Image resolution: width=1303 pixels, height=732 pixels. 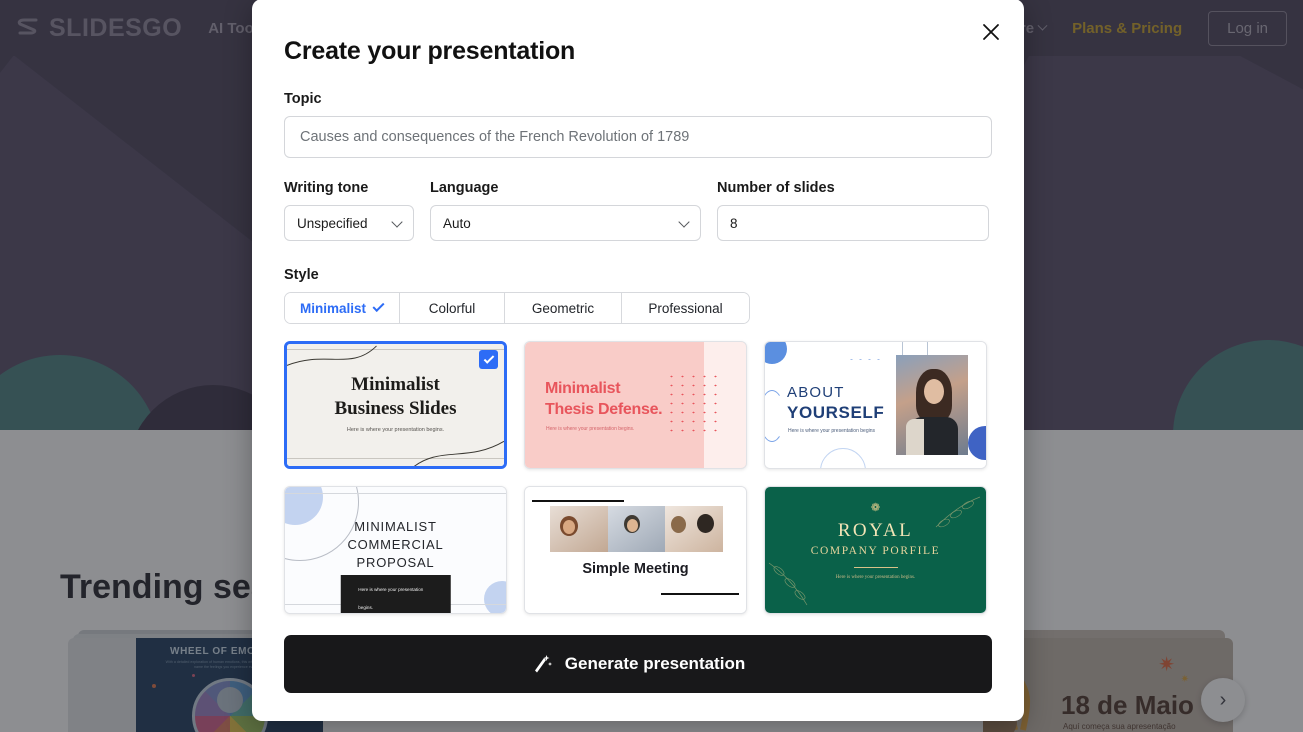 What do you see at coordinates (700, 593) in the screenshot?
I see `rule-bottom` at bounding box center [700, 593].